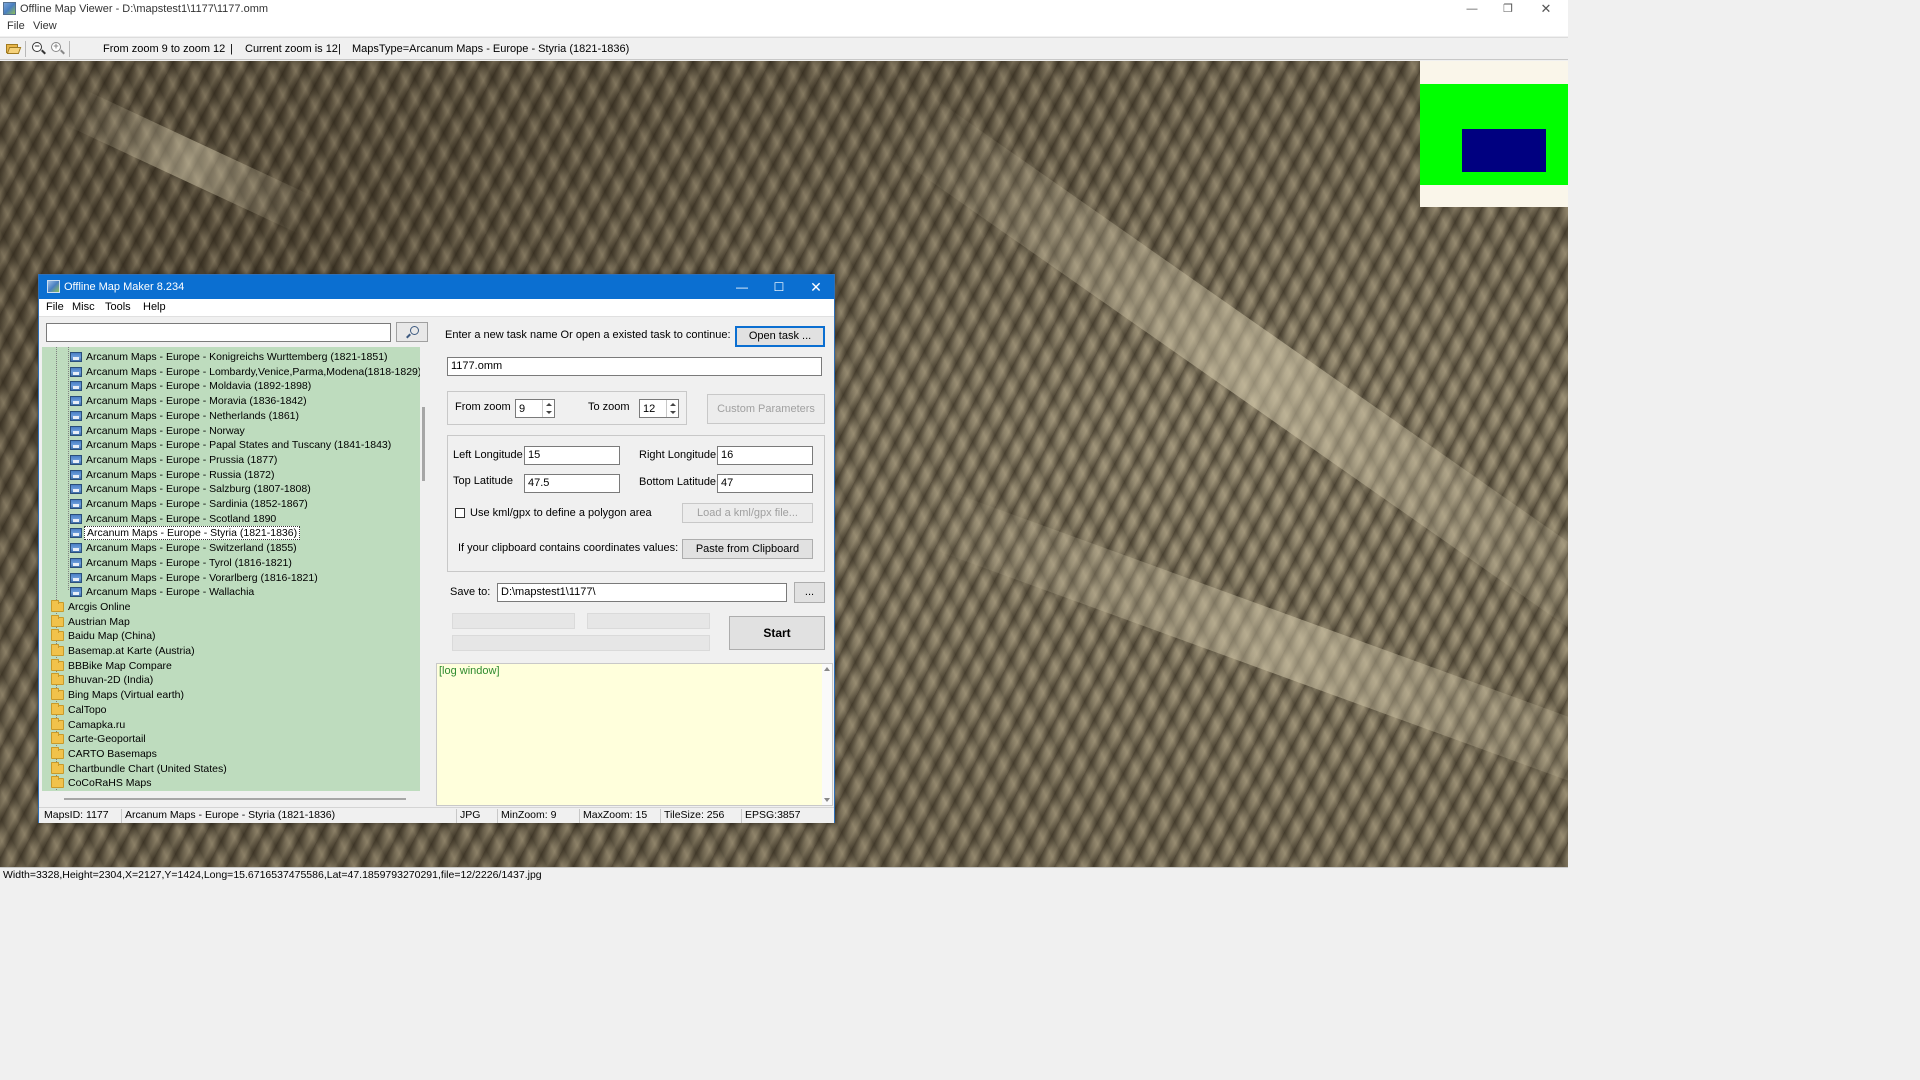 Image resolution: width=1920 pixels, height=1080 pixels. What do you see at coordinates (747, 549) in the screenshot?
I see `paste-from-clipboard-button: Paste from Clipboard` at bounding box center [747, 549].